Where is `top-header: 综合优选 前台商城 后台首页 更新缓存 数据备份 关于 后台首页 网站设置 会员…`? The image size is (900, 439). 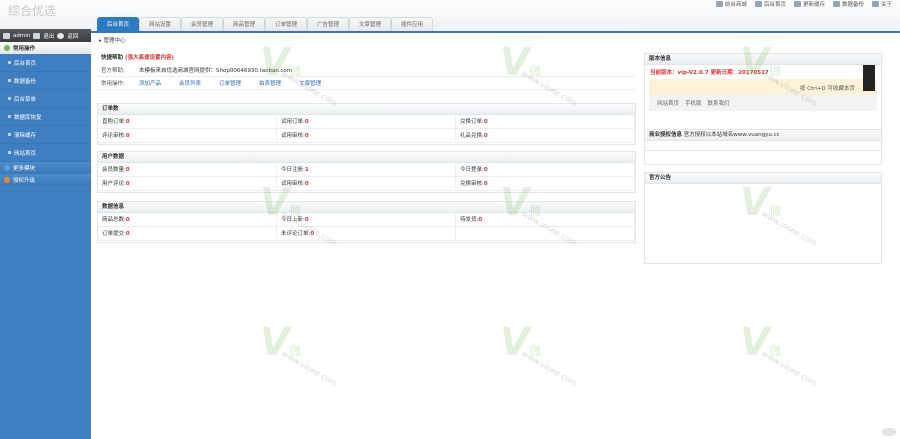
top-header: 综合优选 前台商城 后台首页 更新缓存 数据备份 关于 后台首页 网站设置 会员… is located at coordinates (450, 16).